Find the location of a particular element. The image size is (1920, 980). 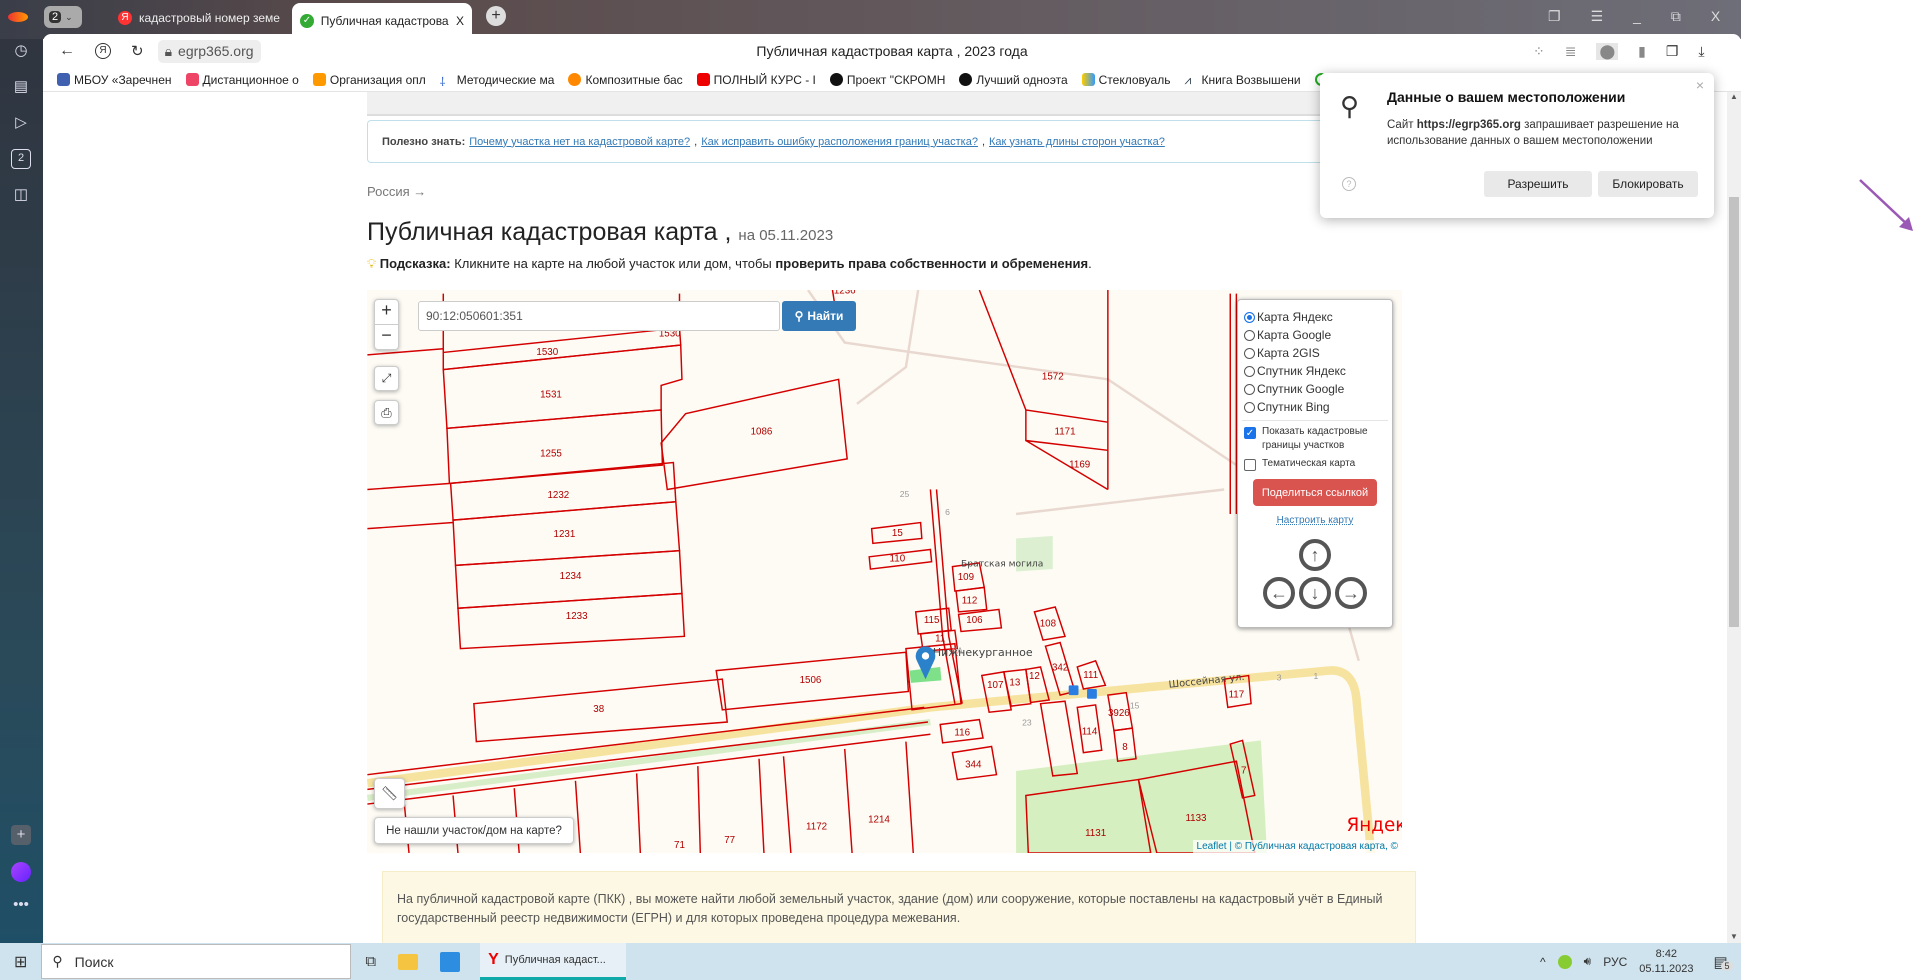

clock: 8:42 05.11.2023 is located at coordinates (1666, 962).